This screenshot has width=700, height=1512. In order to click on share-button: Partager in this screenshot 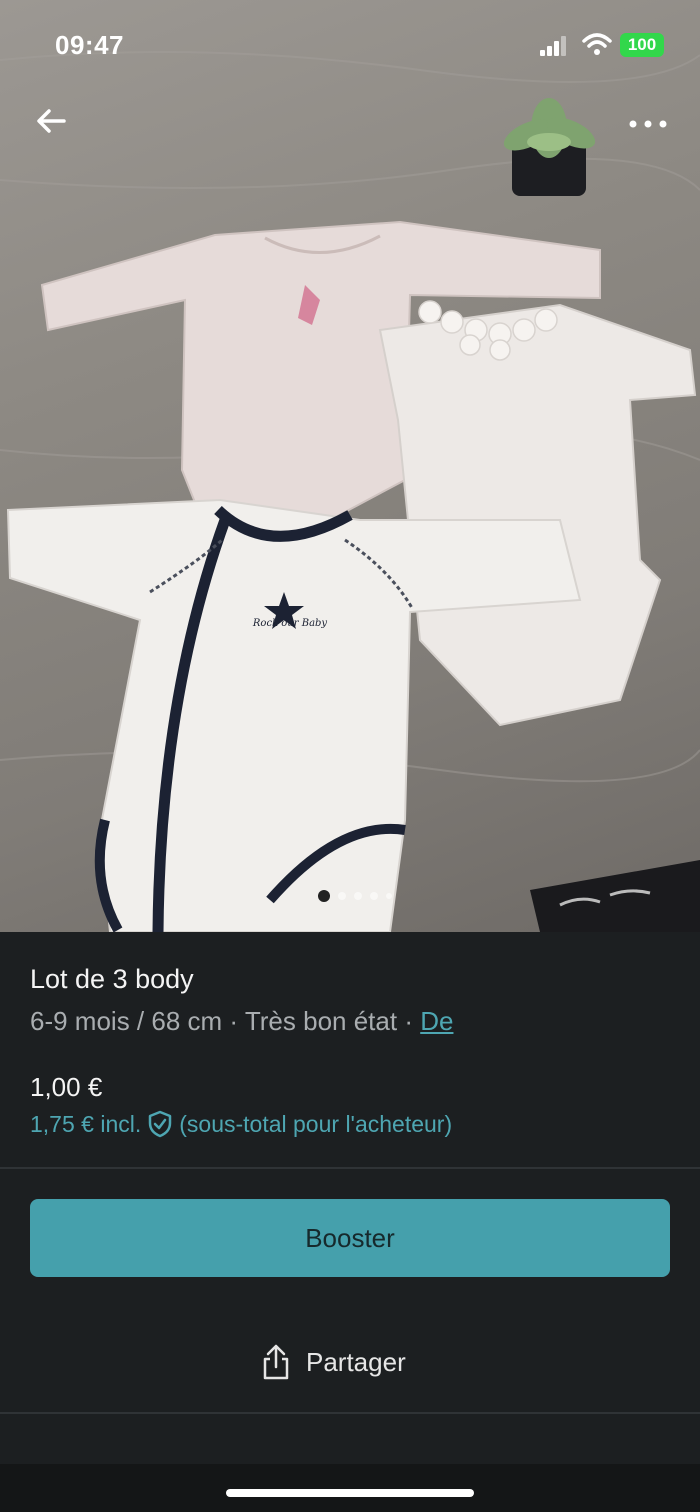, I will do `click(333, 1362)`.